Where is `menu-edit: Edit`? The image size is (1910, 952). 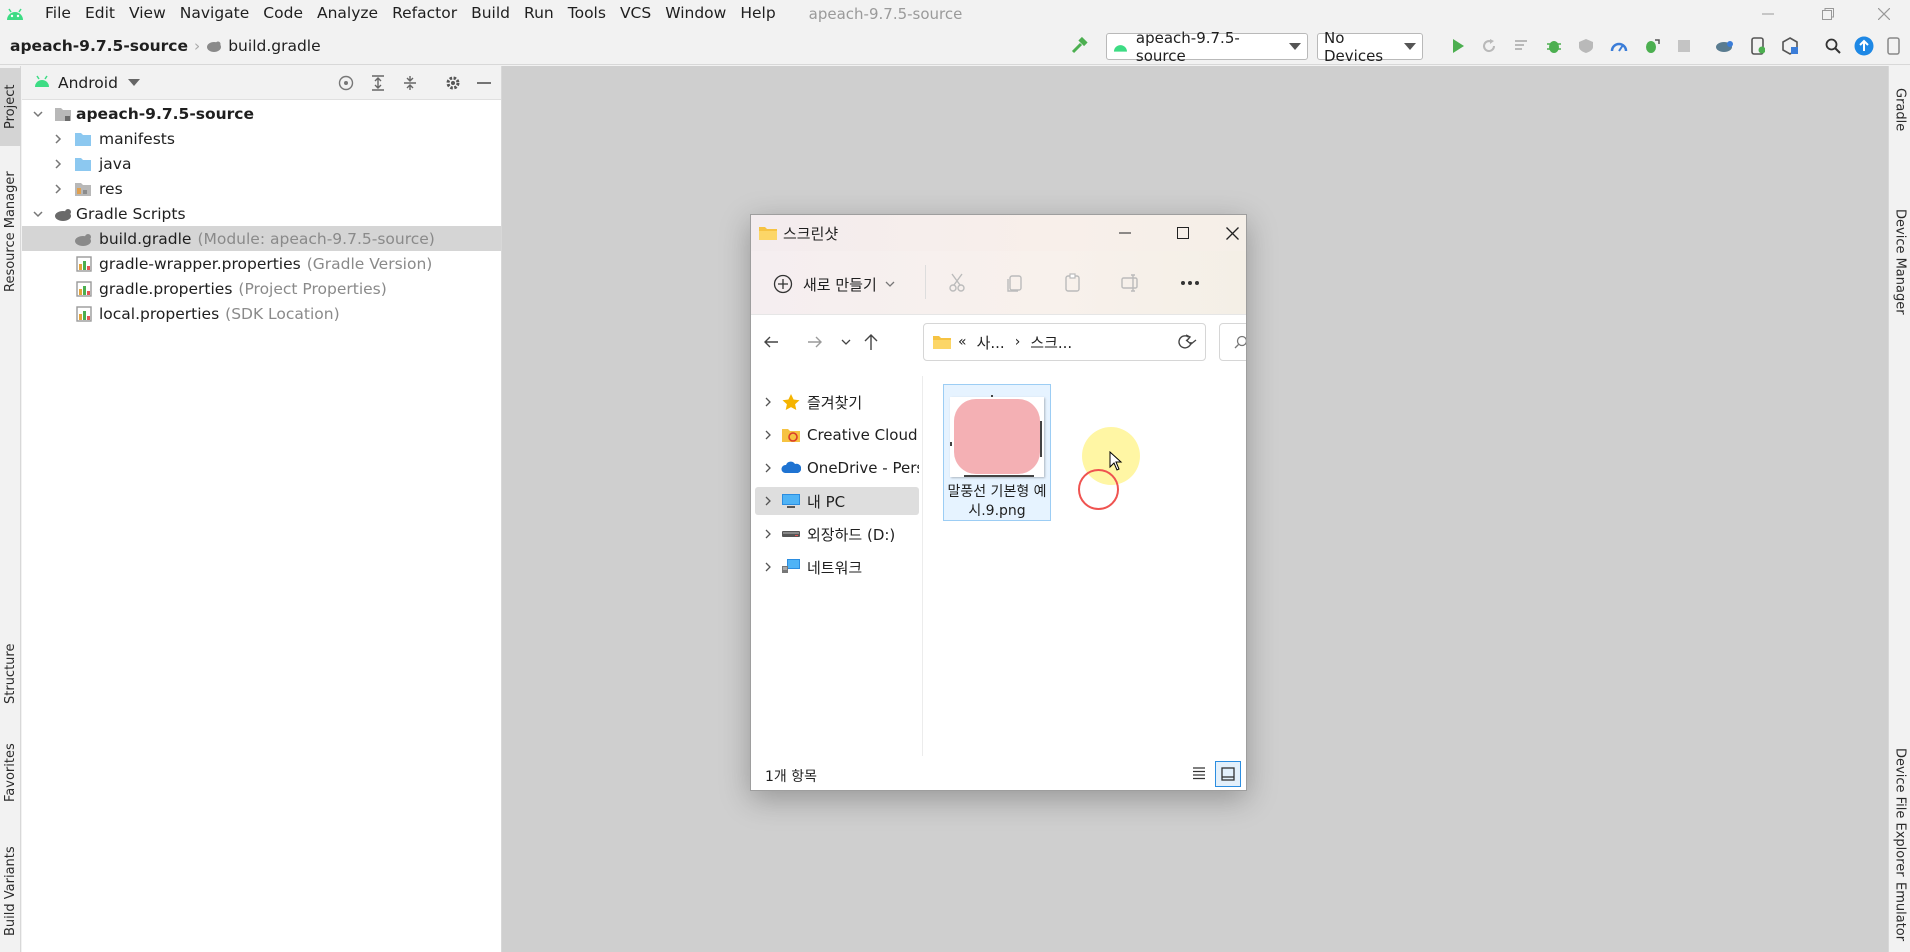 menu-edit: Edit is located at coordinates (100, 13).